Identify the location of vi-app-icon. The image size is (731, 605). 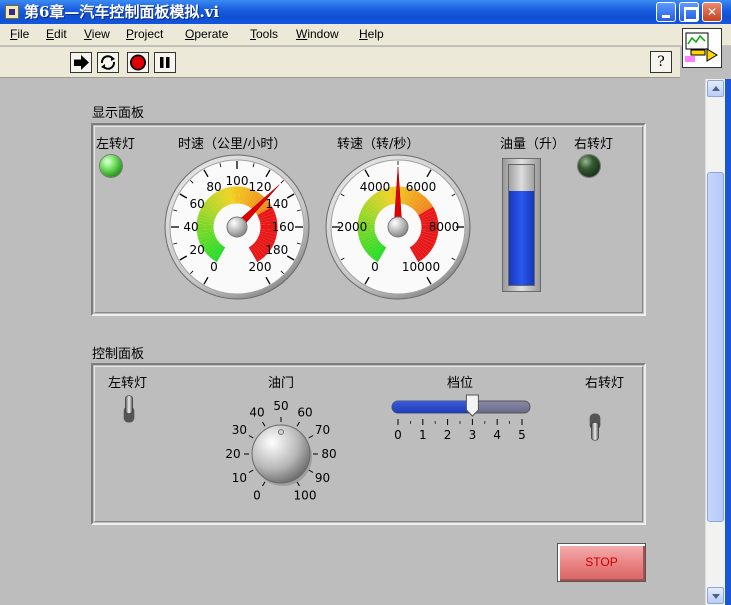
(12, 12).